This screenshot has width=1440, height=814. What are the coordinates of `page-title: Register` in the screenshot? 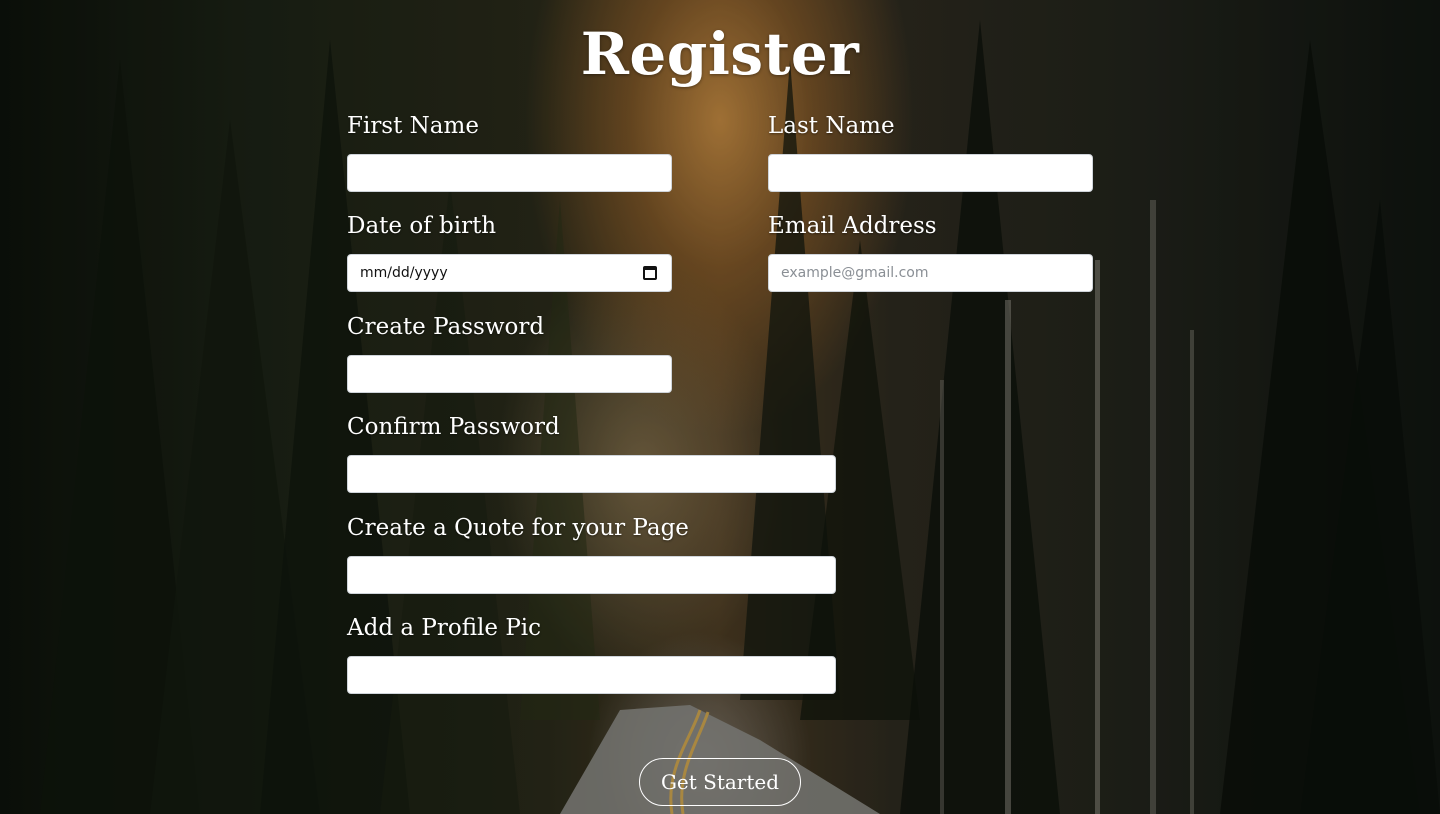 It's located at (720, 54).